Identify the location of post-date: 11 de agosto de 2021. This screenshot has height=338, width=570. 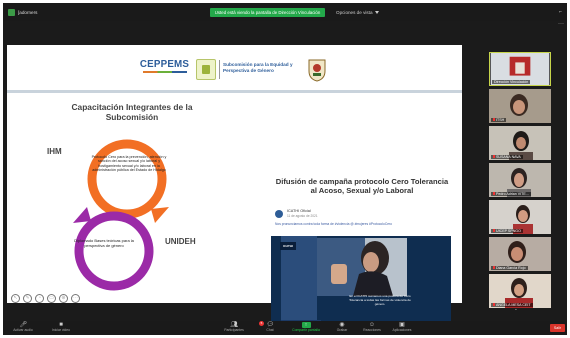
(302, 216).